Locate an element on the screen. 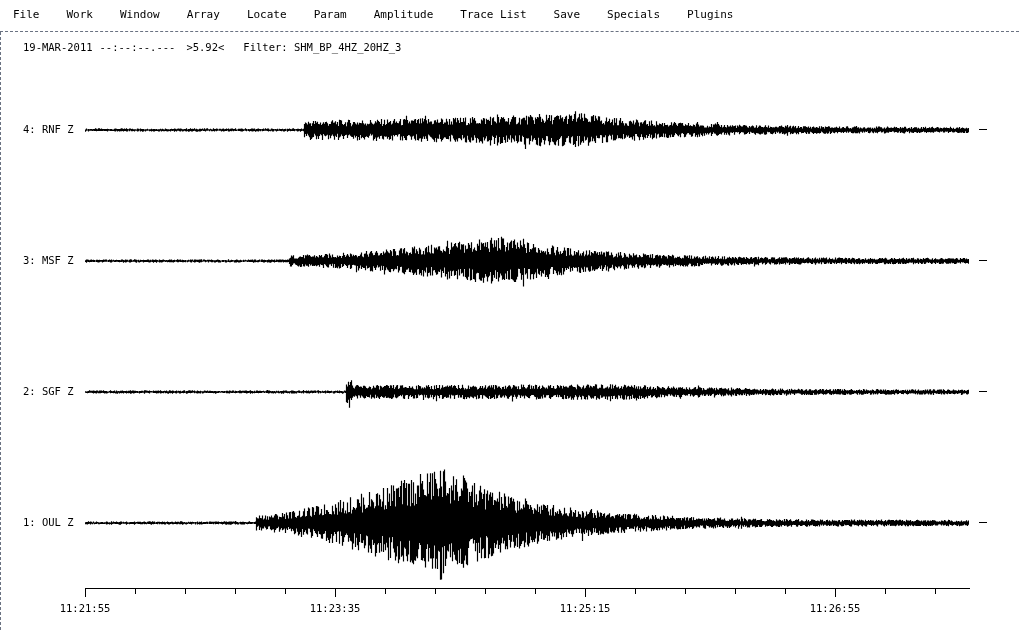 This screenshot has height=630, width=1019. trace-label: 4: RNF Z is located at coordinates (48, 129).